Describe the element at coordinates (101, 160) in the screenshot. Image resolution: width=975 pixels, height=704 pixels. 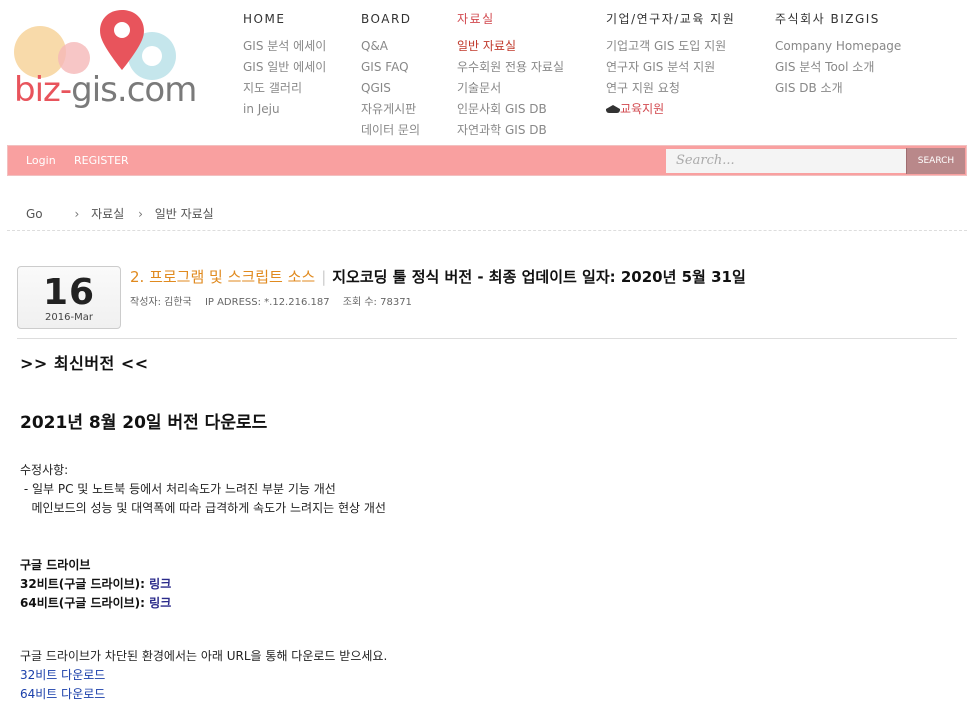
I see `register-link: REGISTER` at that location.